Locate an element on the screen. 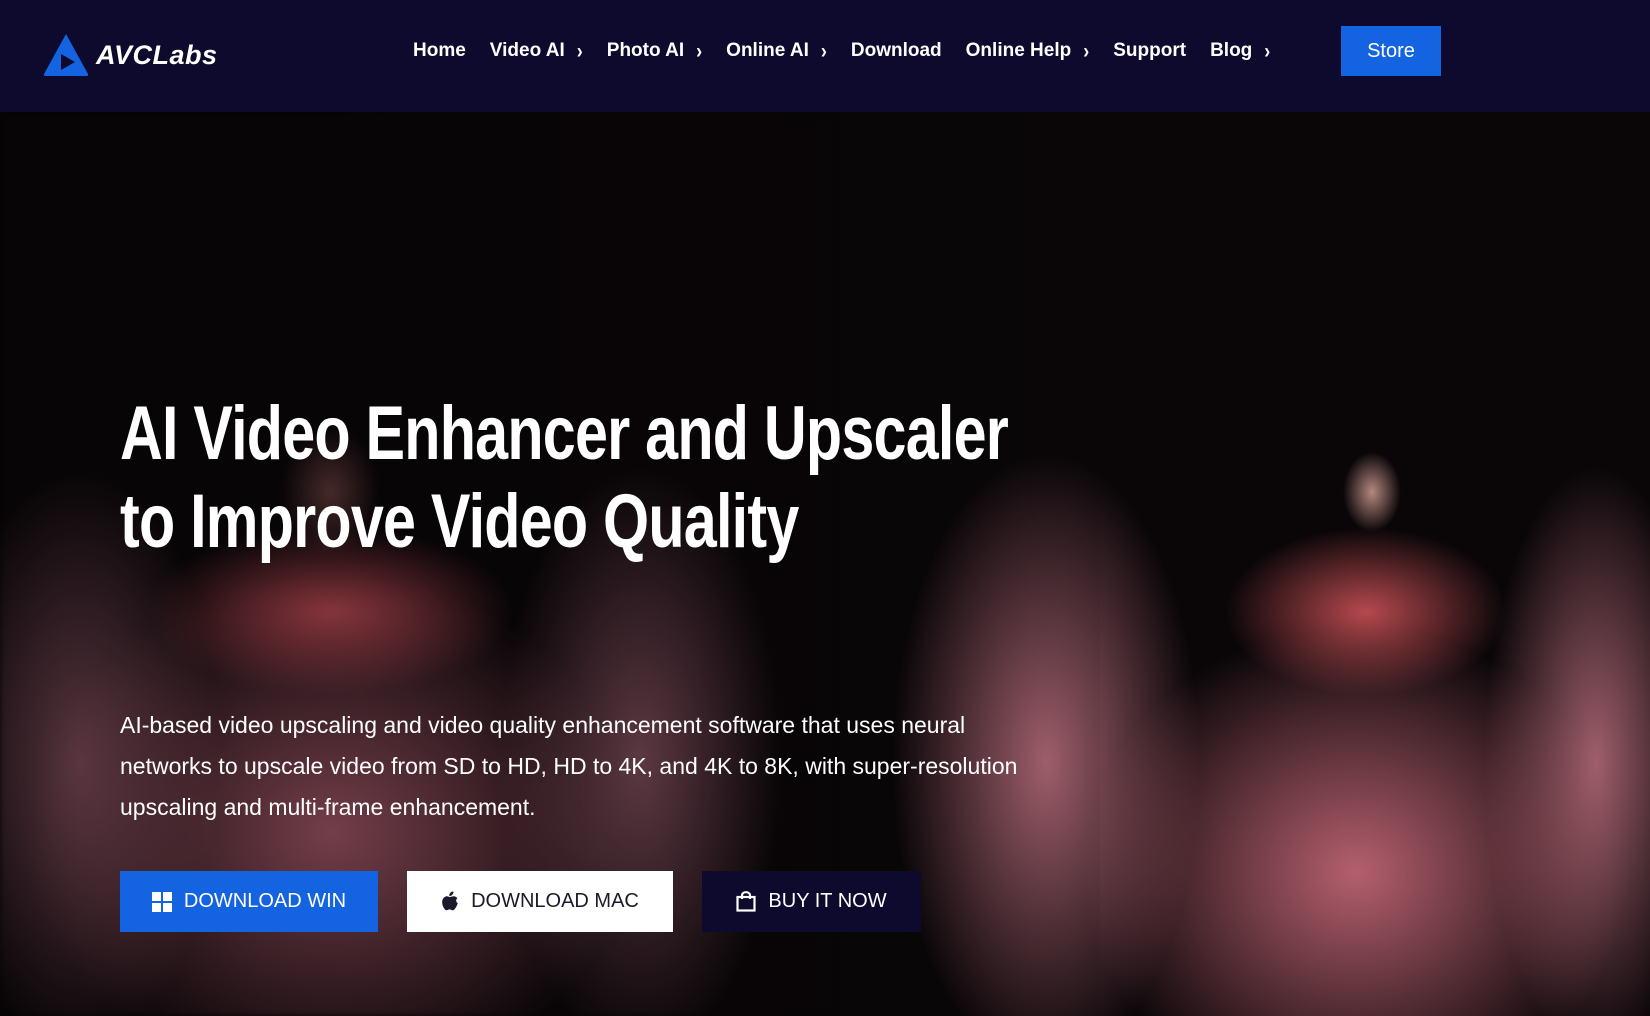  windows-icon is located at coordinates (161, 901).